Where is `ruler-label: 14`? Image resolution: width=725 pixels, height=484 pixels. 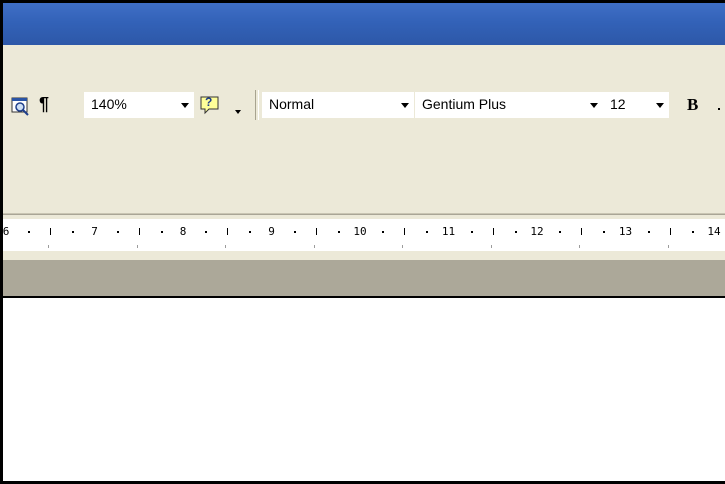
ruler-label: 14 is located at coordinates (714, 231).